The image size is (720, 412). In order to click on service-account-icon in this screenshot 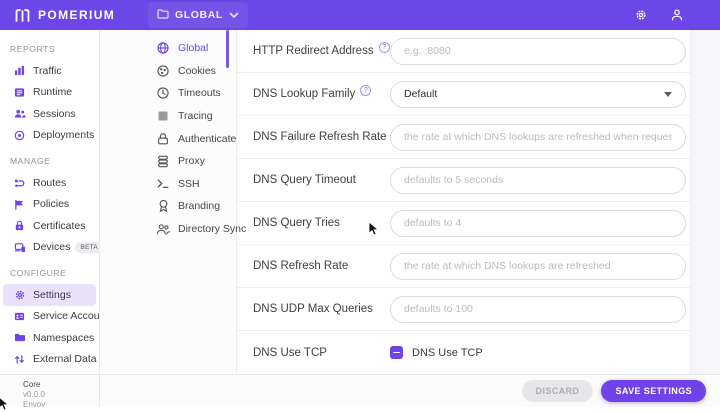, I will do `click(19, 316)`.